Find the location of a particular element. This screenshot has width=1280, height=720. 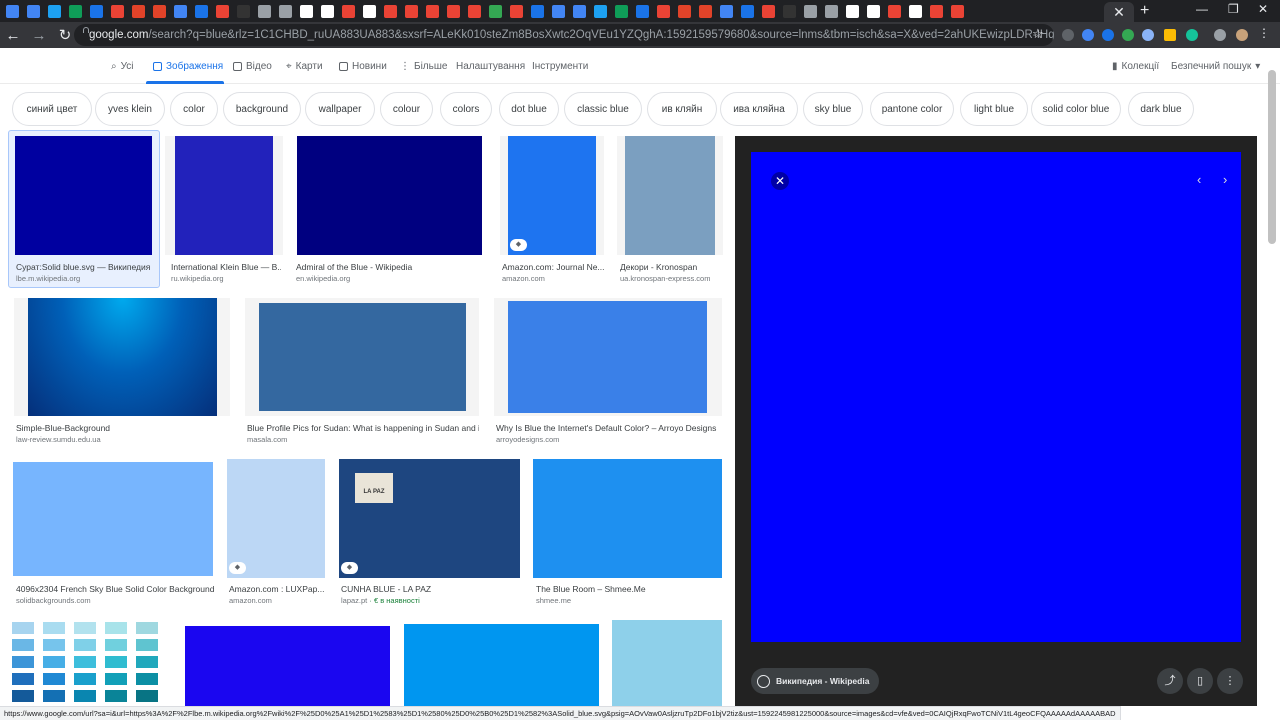

more-options-icon: ⋮ is located at coordinates (1230, 681).